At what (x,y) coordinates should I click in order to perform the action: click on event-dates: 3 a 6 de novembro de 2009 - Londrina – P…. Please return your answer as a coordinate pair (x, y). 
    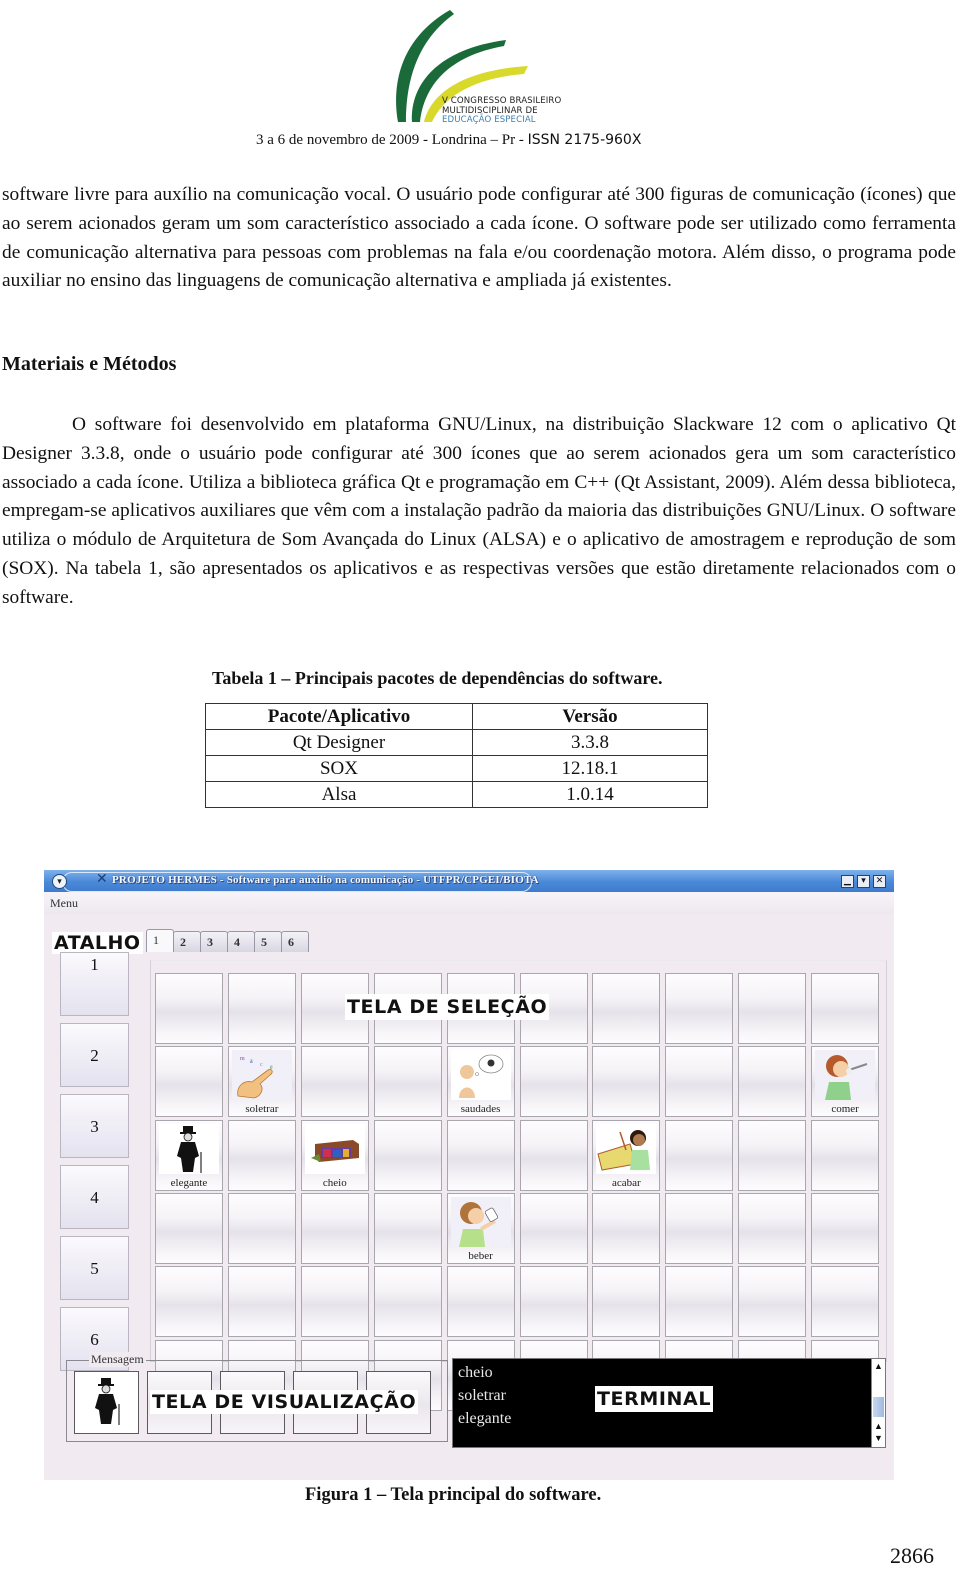
    Looking at the image, I should click on (392, 140).